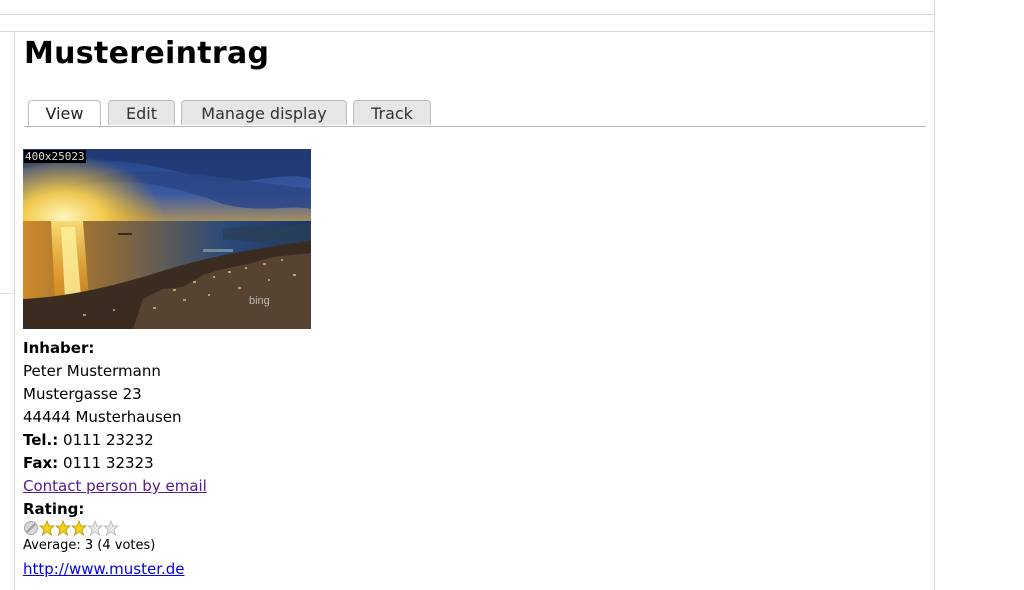 This screenshot has height=590, width=1024. I want to click on entry-photo: 400x25023 bing, so click(167, 239).